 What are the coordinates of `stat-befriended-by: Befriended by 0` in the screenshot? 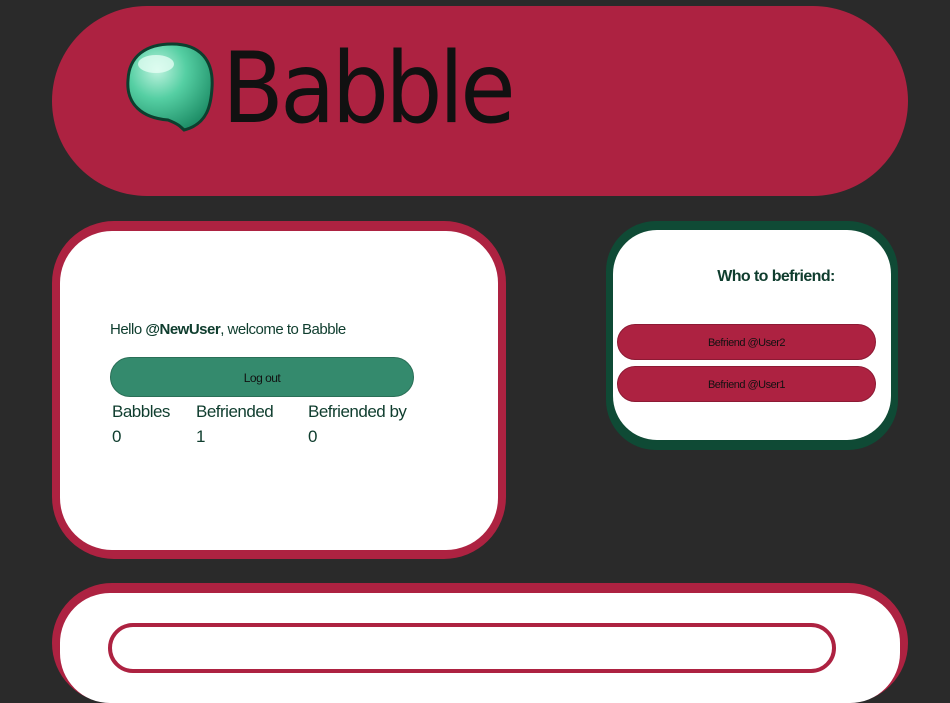 It's located at (357, 424).